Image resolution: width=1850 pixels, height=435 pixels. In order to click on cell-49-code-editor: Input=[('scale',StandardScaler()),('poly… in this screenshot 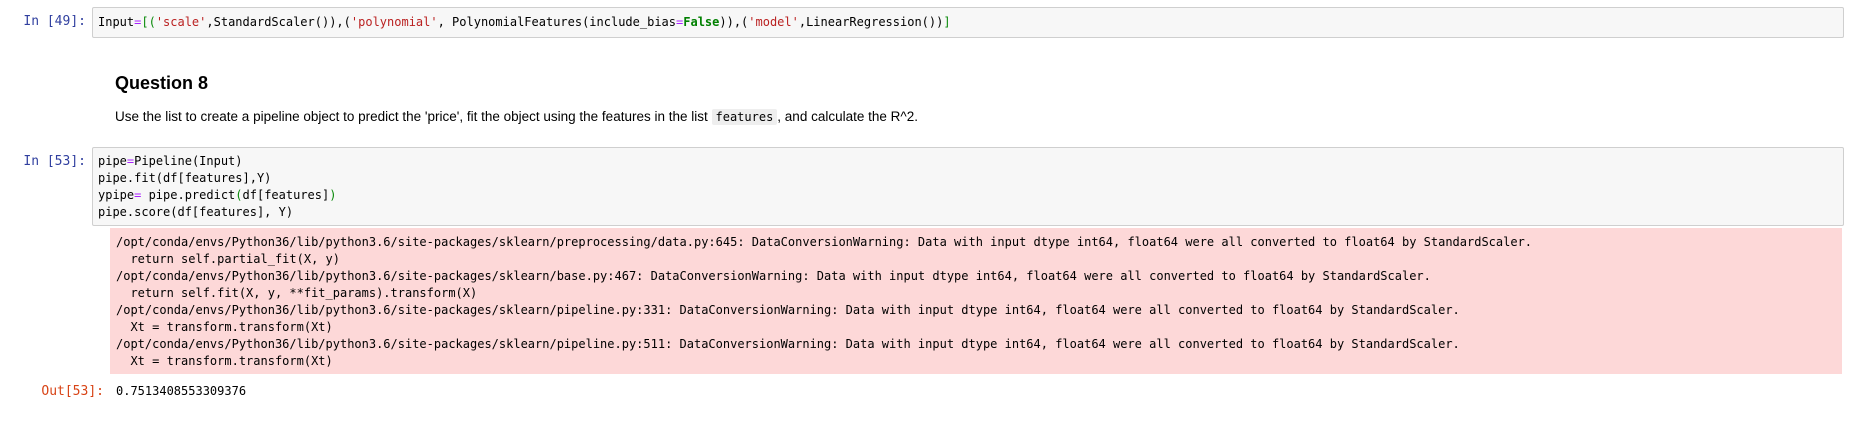, I will do `click(968, 22)`.